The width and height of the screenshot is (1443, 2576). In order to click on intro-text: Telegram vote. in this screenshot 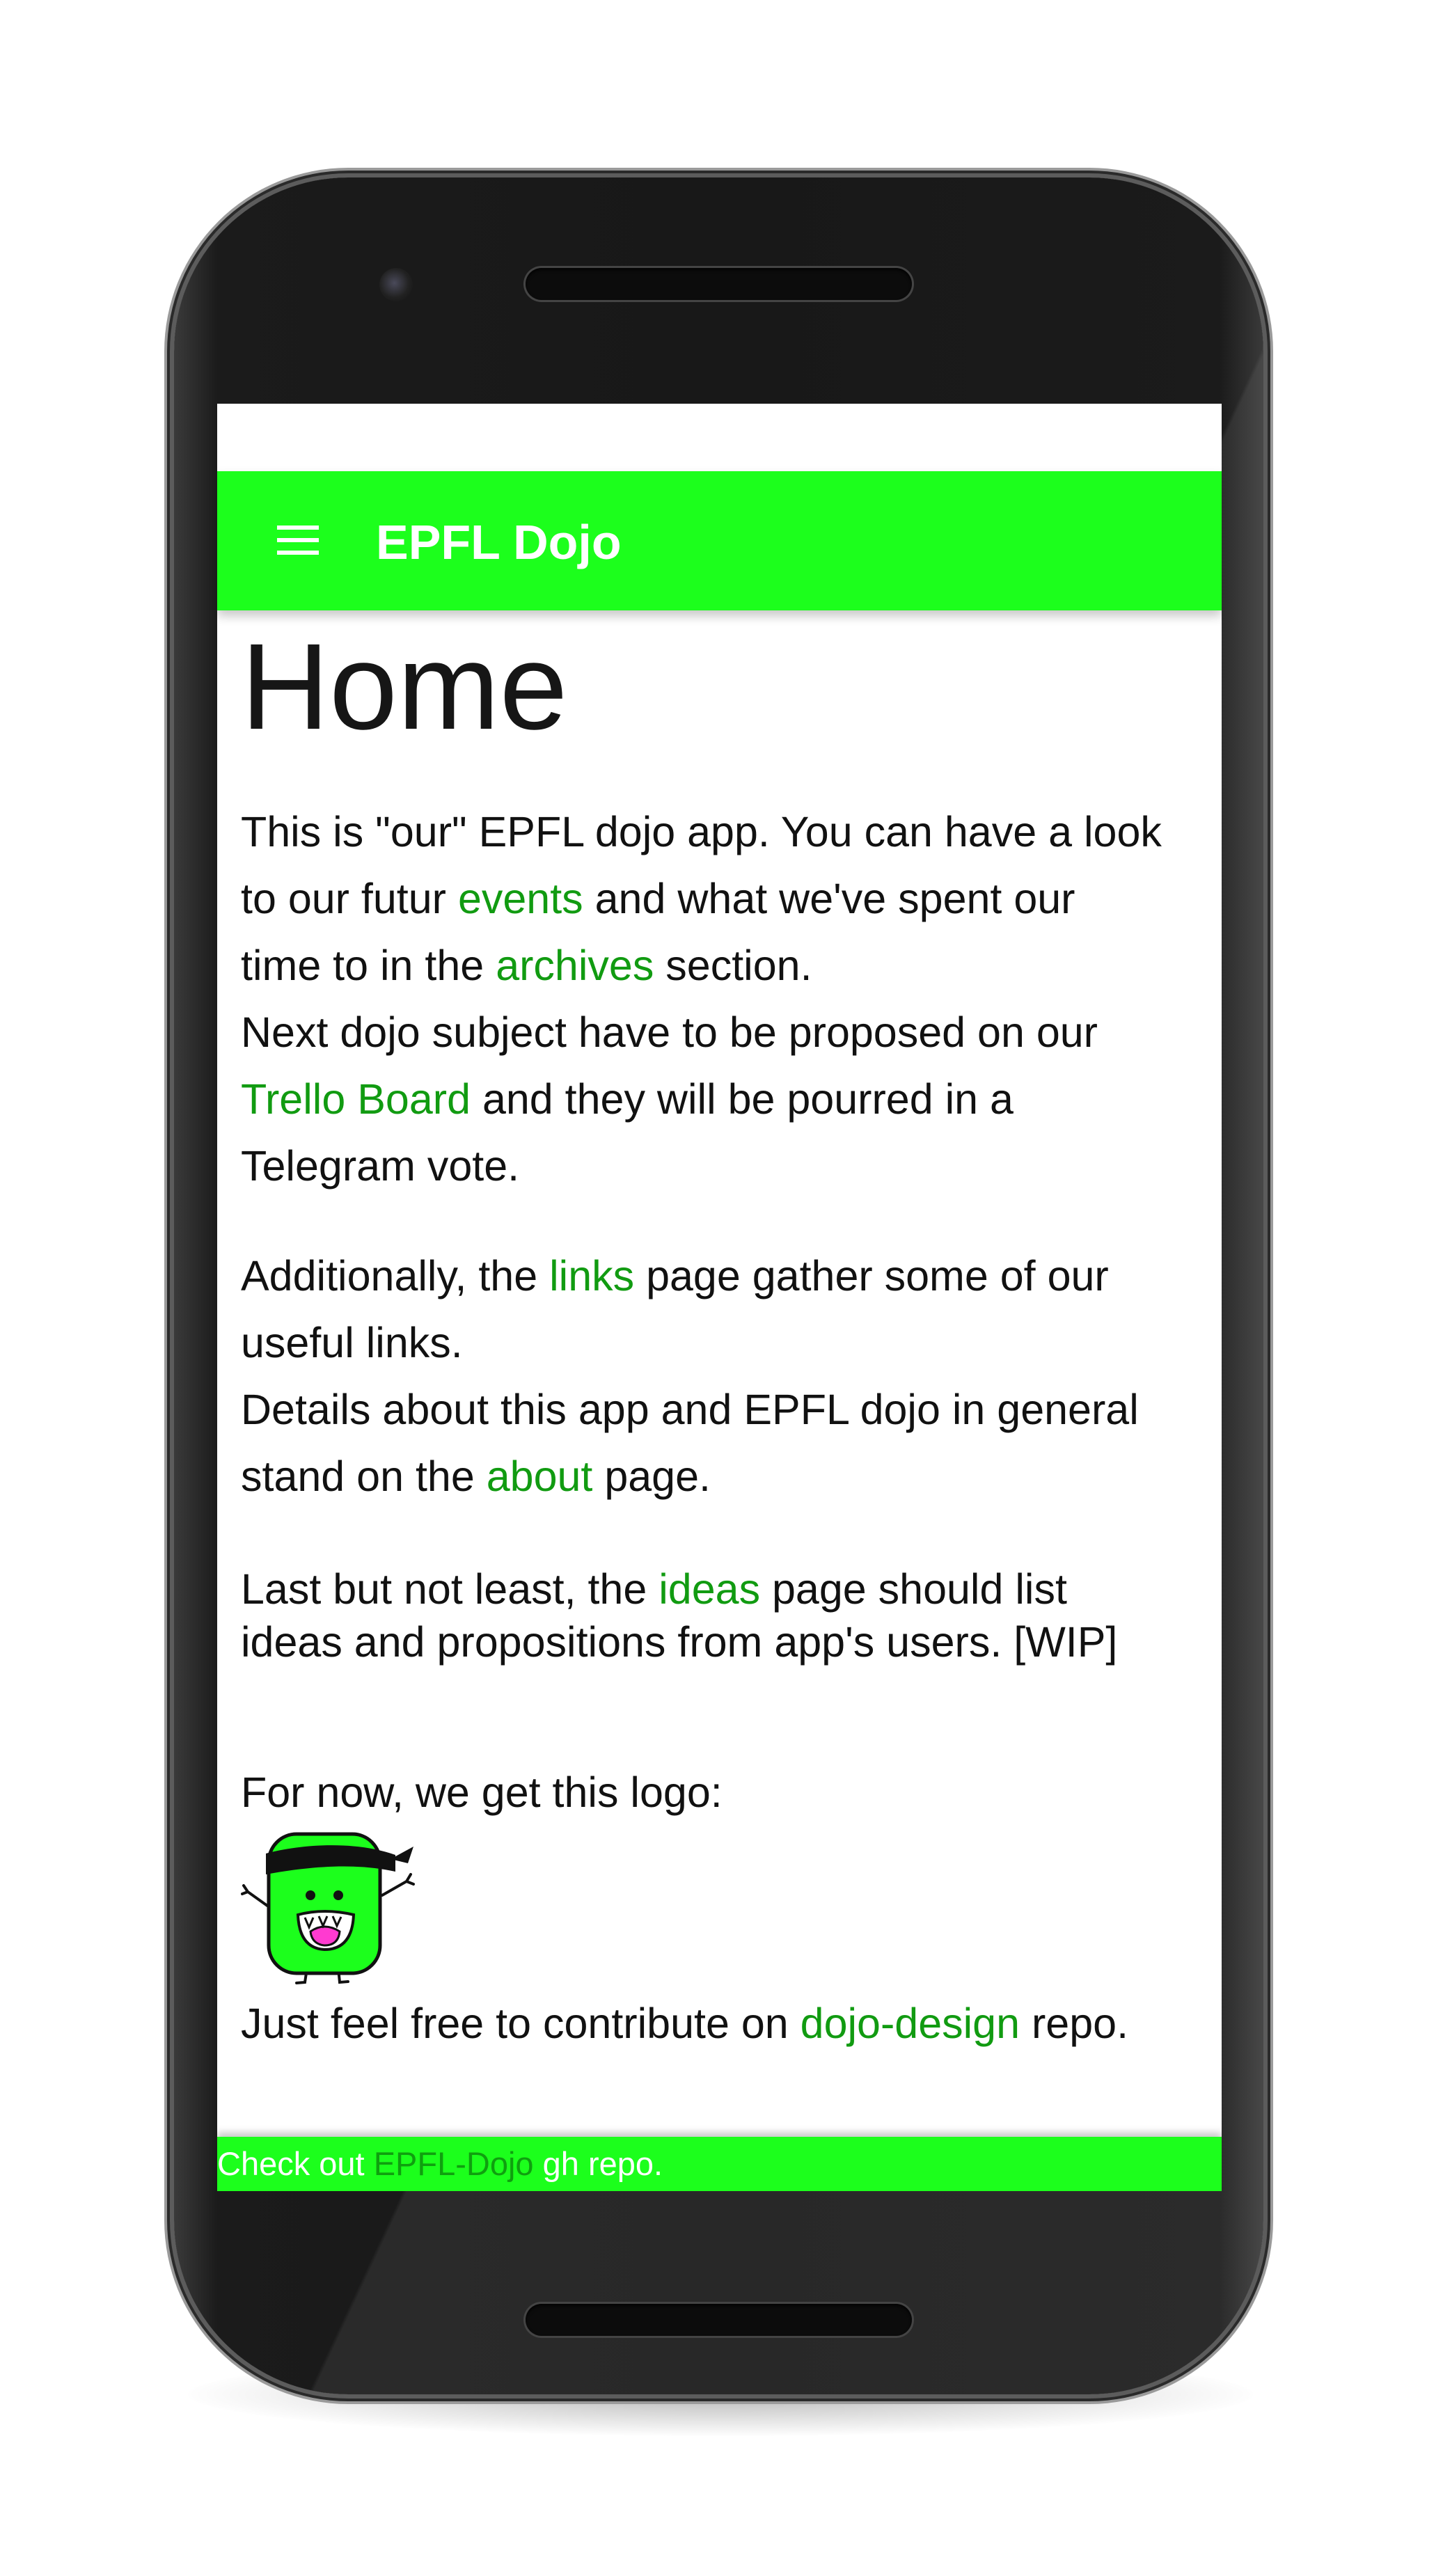, I will do `click(380, 1166)`.